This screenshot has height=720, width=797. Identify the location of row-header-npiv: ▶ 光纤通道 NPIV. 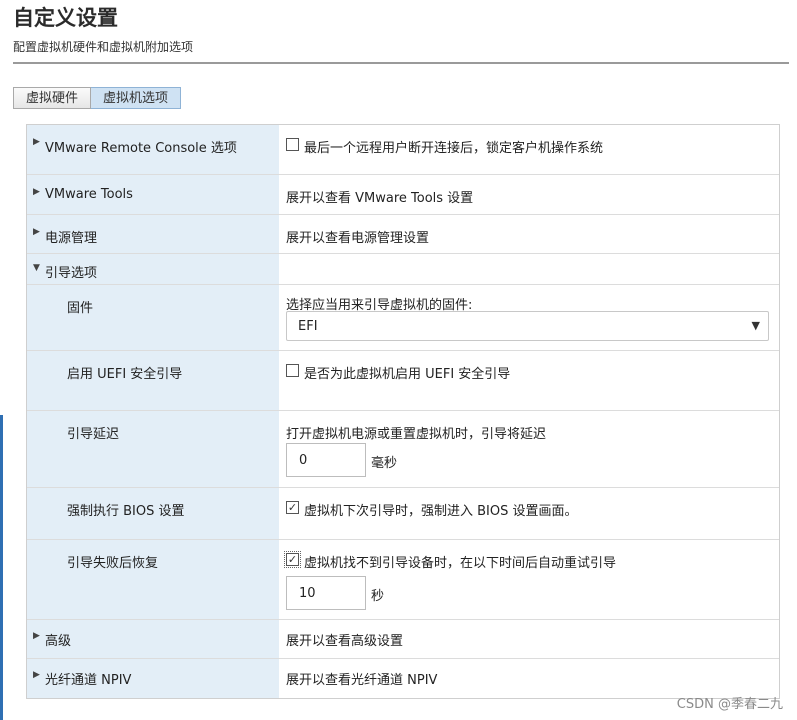
(153, 678).